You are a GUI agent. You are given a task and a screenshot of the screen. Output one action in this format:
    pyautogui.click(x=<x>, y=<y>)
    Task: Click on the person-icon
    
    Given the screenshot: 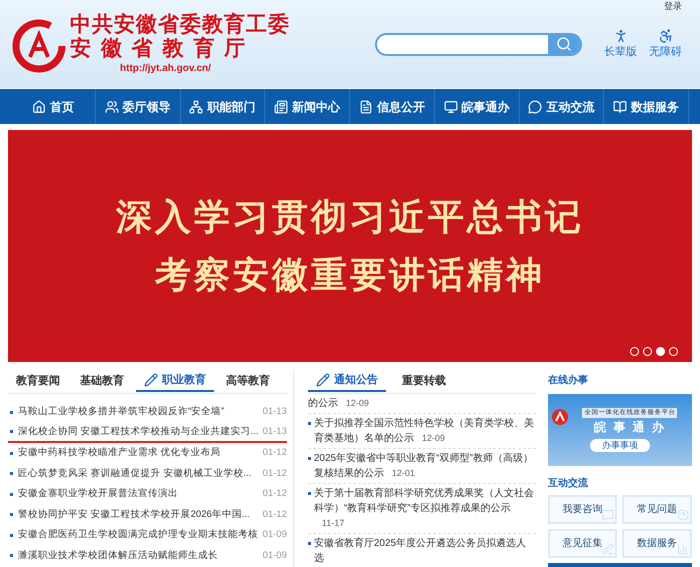 What is the action you would take?
    pyautogui.click(x=666, y=36)
    